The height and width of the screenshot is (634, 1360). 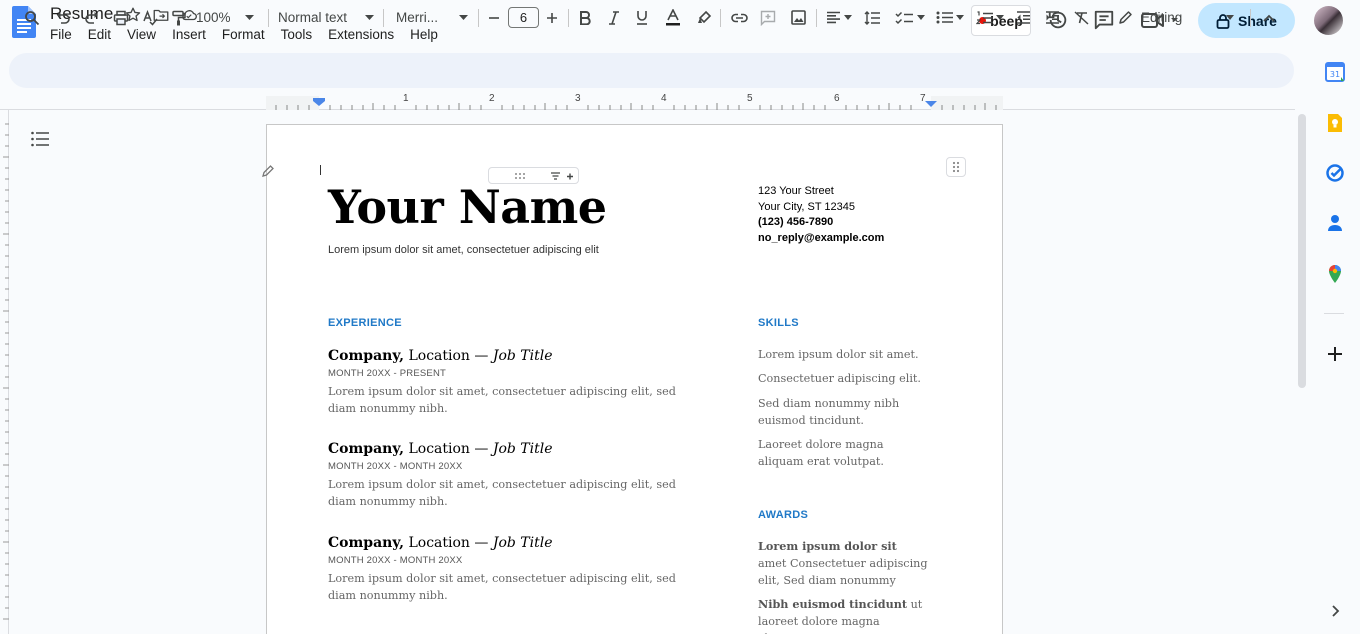 What do you see at coordinates (642, 17) in the screenshot?
I see `underline-button` at bounding box center [642, 17].